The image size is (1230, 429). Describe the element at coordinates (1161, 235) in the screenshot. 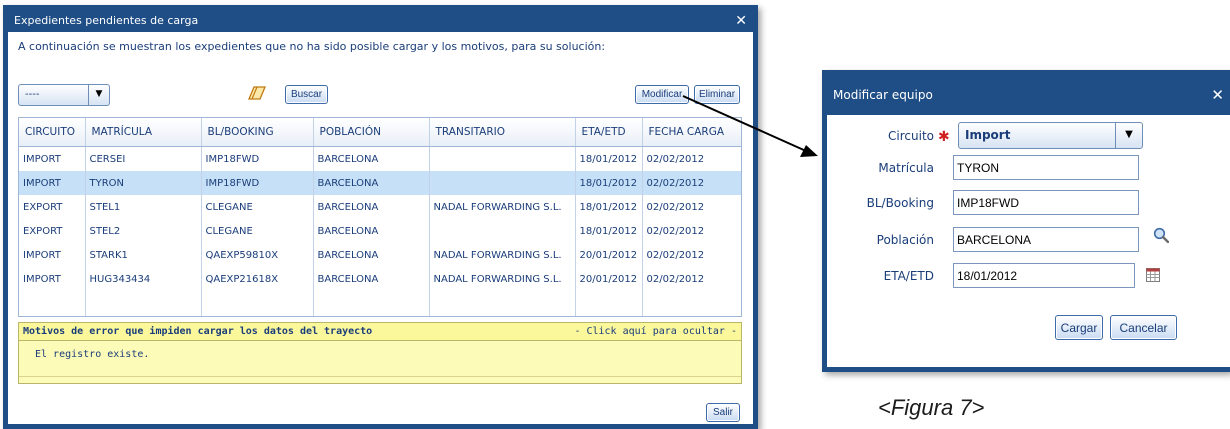

I see `search-icon` at that location.